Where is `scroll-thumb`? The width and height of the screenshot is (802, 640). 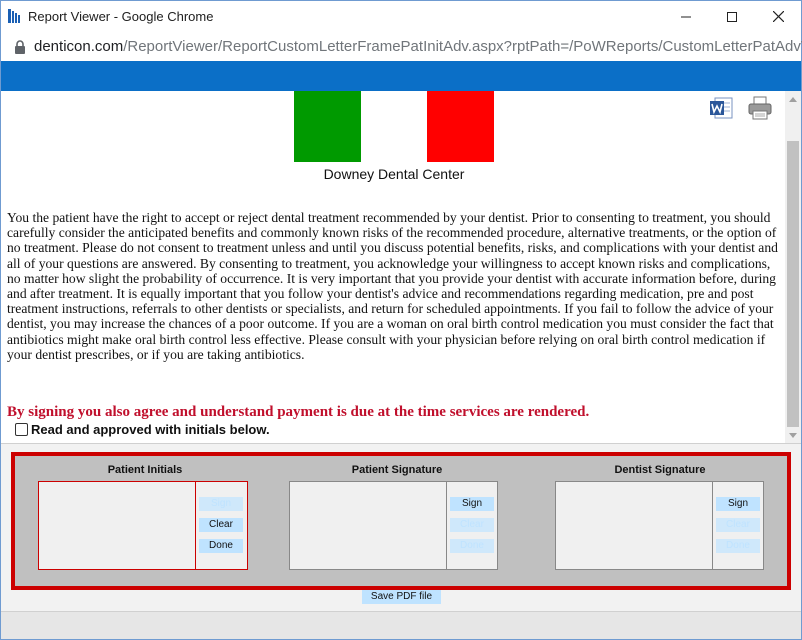 scroll-thumb is located at coordinates (793, 284).